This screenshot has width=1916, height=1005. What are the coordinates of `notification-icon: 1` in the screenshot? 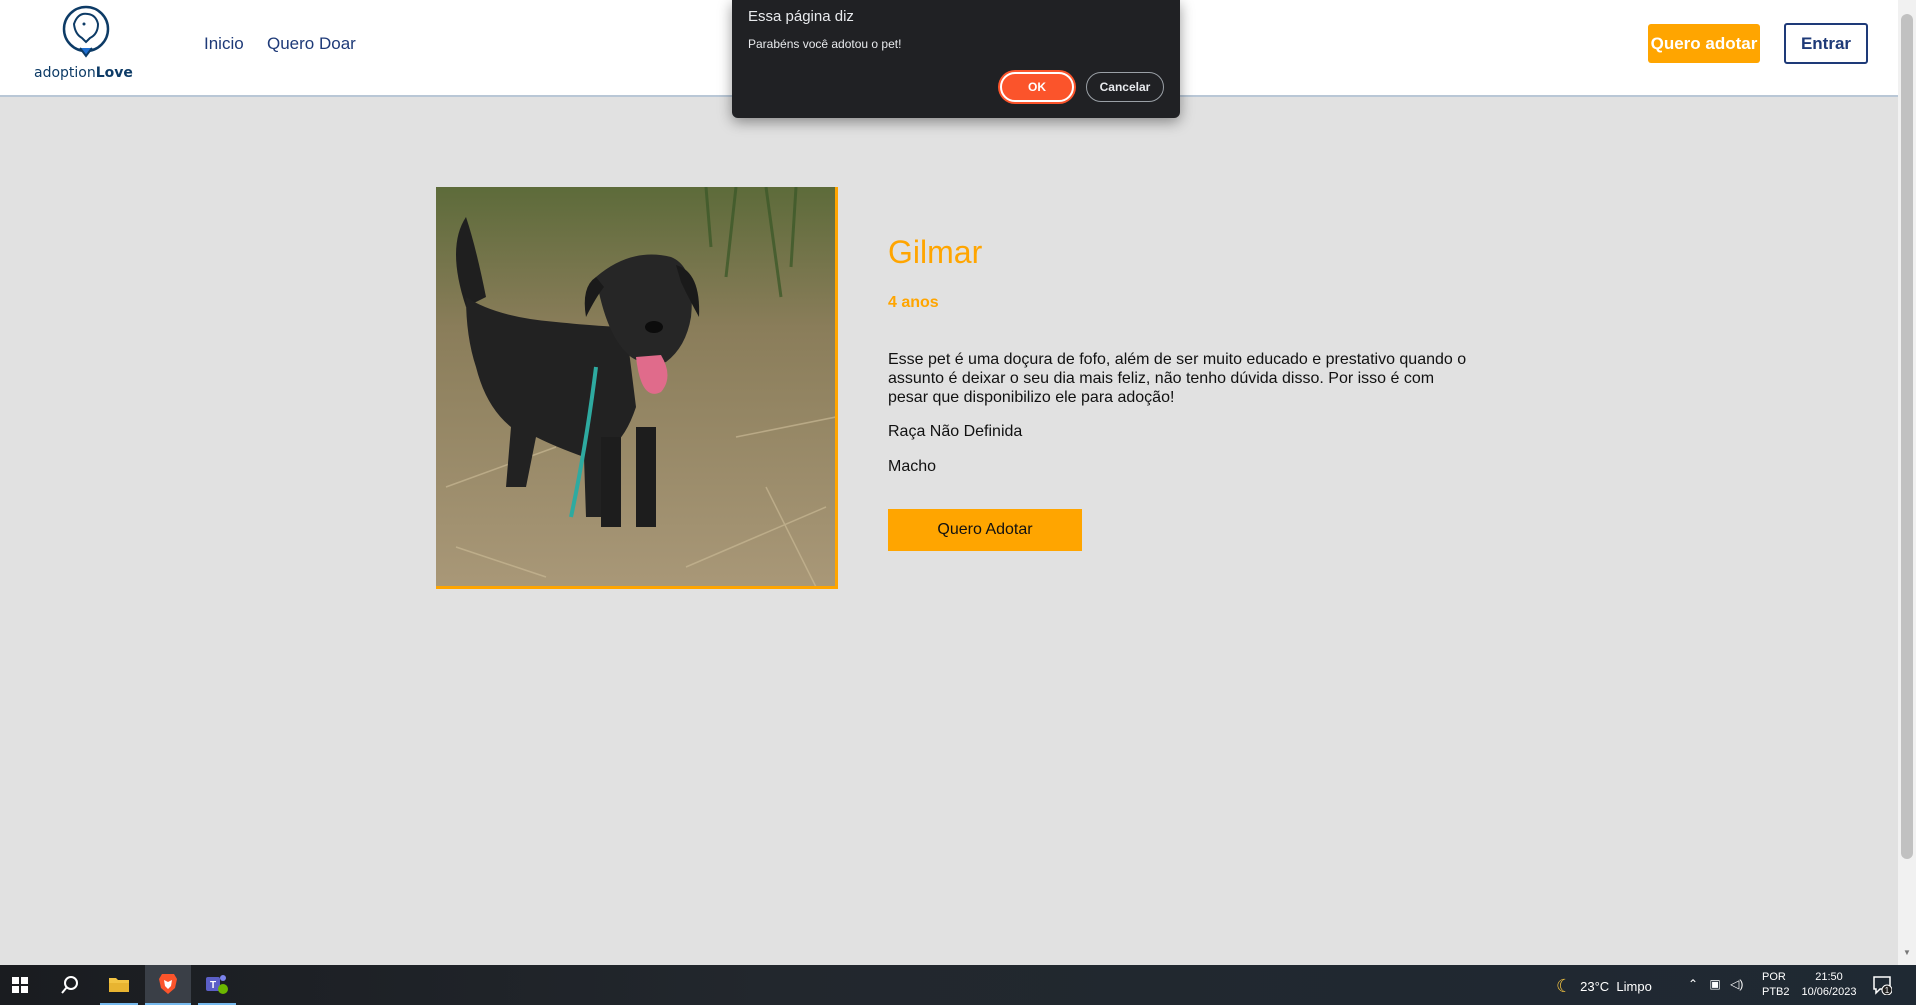 It's located at (1883, 986).